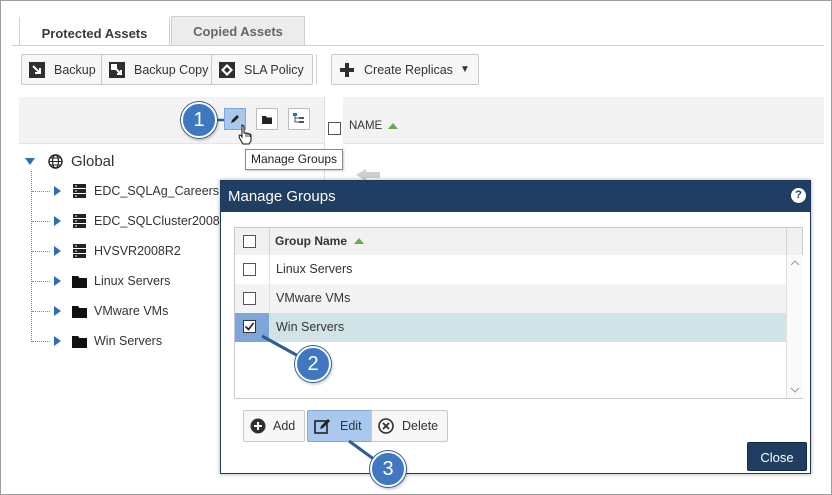  I want to click on tree-item-label: Linux Servers, so click(132, 281).